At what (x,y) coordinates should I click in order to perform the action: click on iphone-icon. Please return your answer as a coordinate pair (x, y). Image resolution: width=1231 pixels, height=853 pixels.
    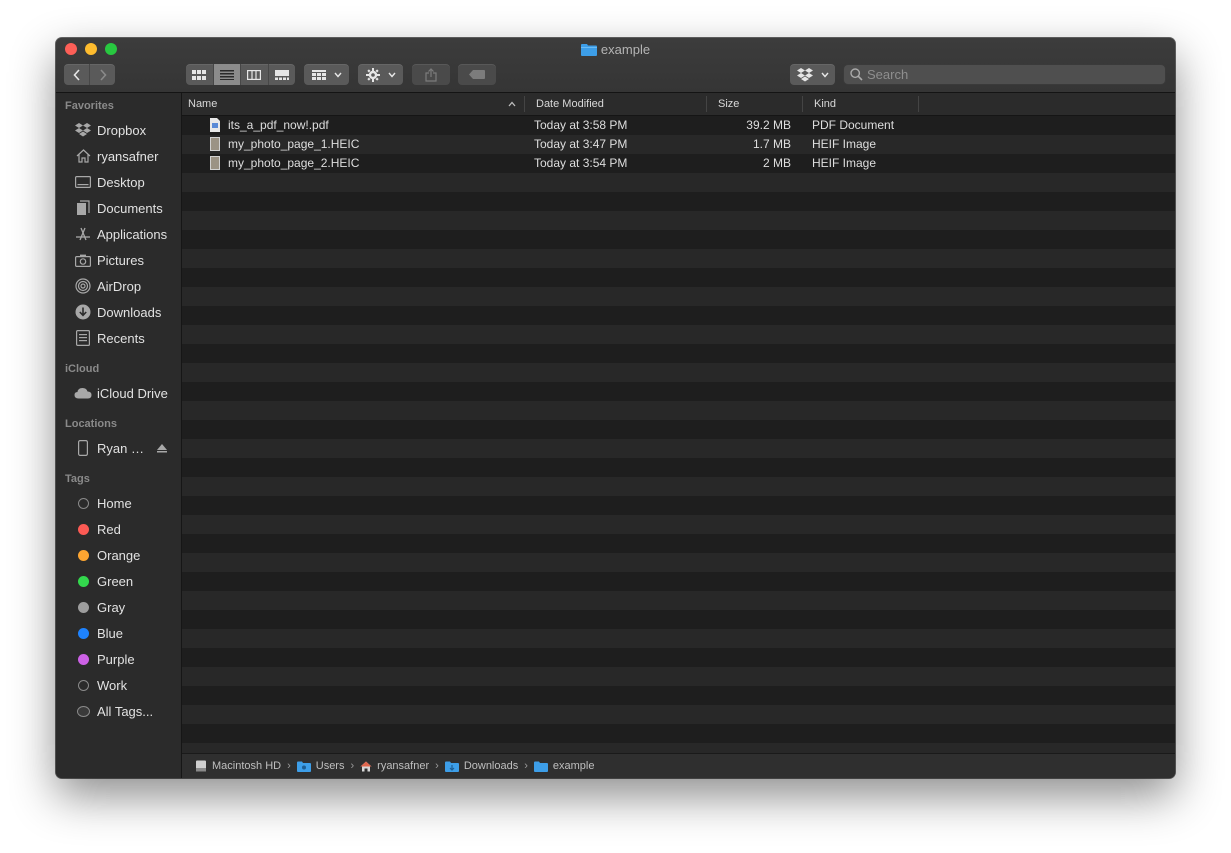
    Looking at the image, I should click on (83, 448).